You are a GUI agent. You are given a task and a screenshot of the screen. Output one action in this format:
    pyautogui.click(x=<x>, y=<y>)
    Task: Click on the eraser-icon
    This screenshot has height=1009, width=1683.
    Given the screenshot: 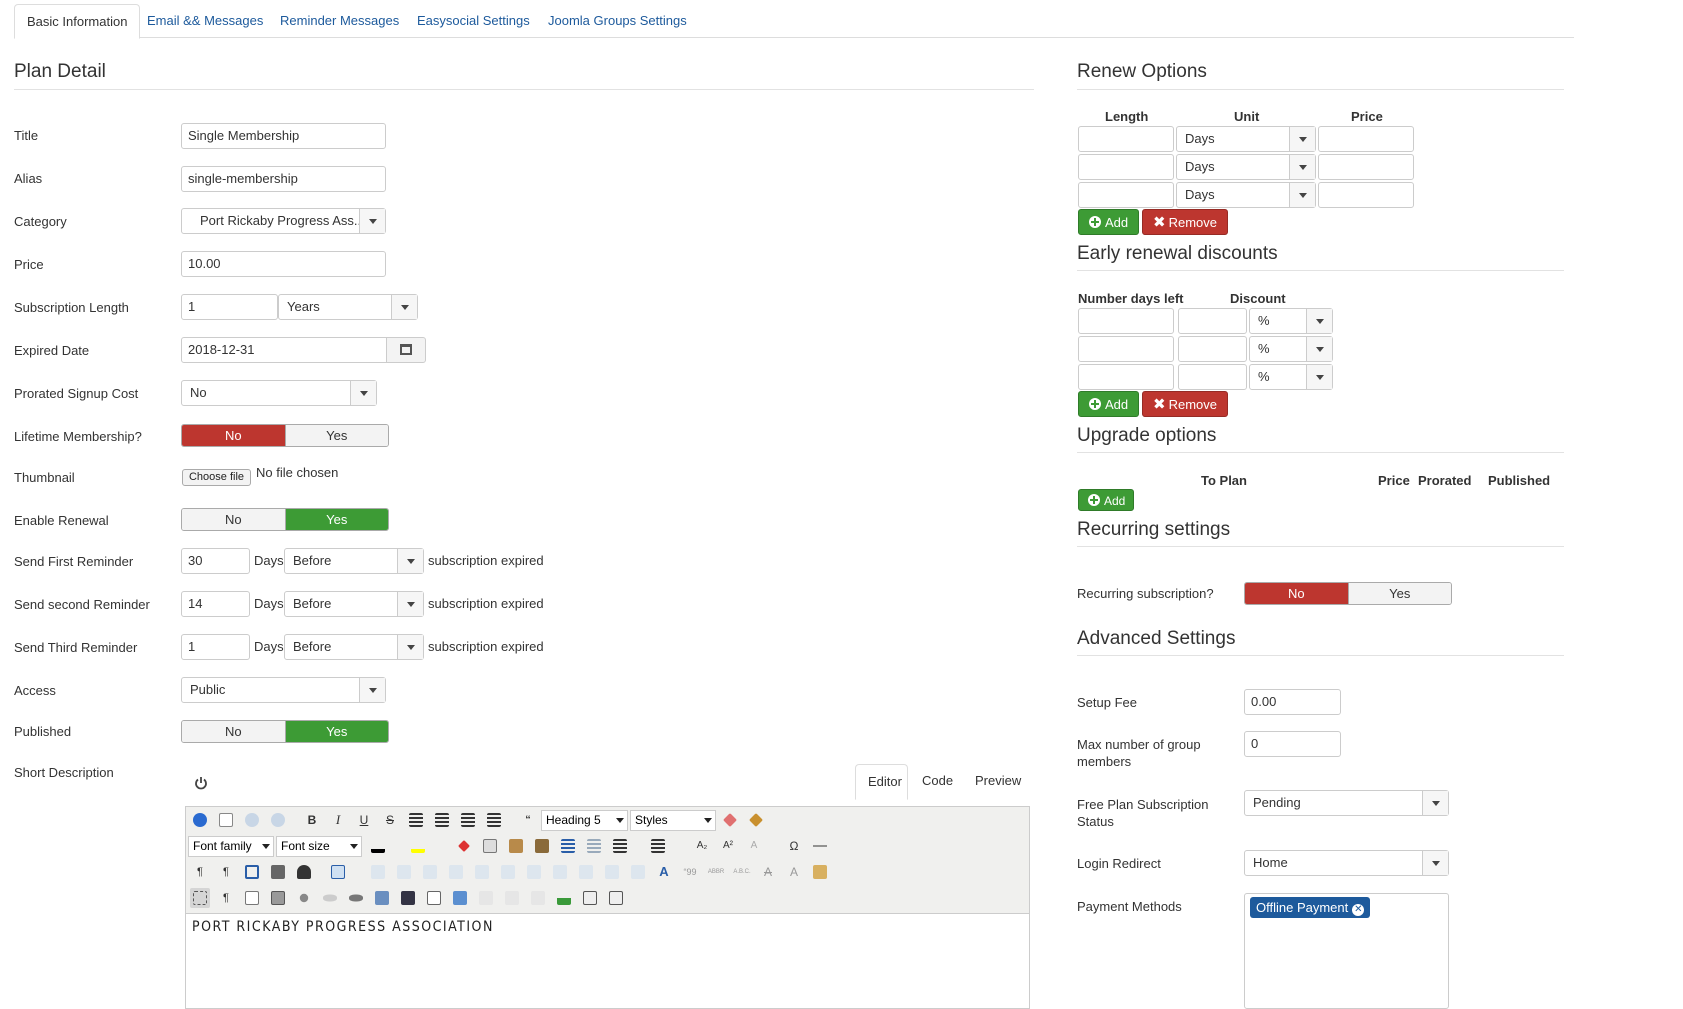 What is the action you would take?
    pyautogui.click(x=730, y=820)
    